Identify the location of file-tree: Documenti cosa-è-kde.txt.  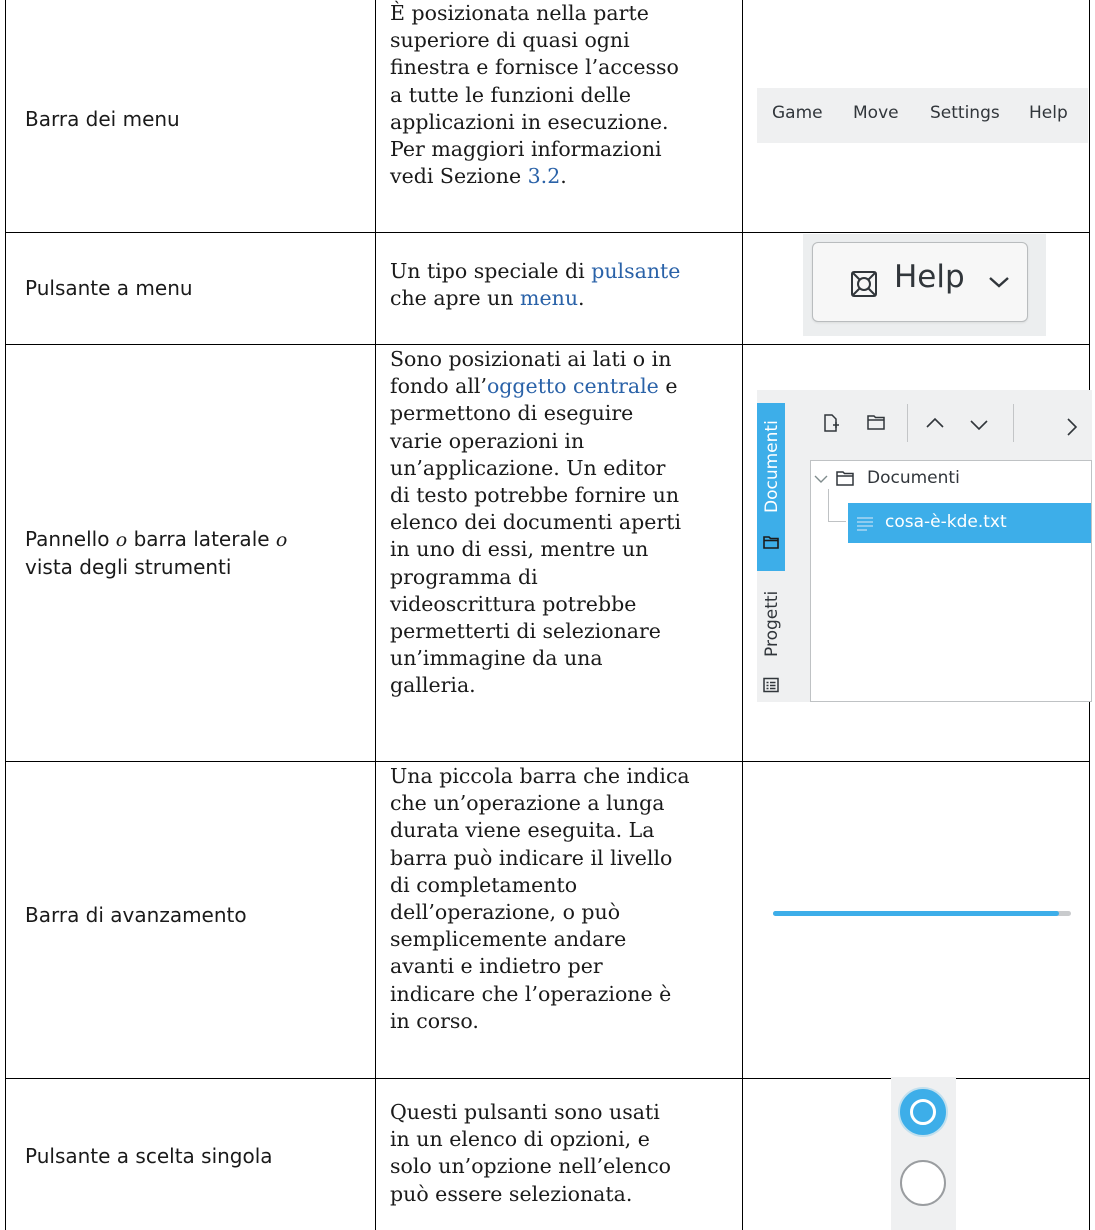
(951, 581).